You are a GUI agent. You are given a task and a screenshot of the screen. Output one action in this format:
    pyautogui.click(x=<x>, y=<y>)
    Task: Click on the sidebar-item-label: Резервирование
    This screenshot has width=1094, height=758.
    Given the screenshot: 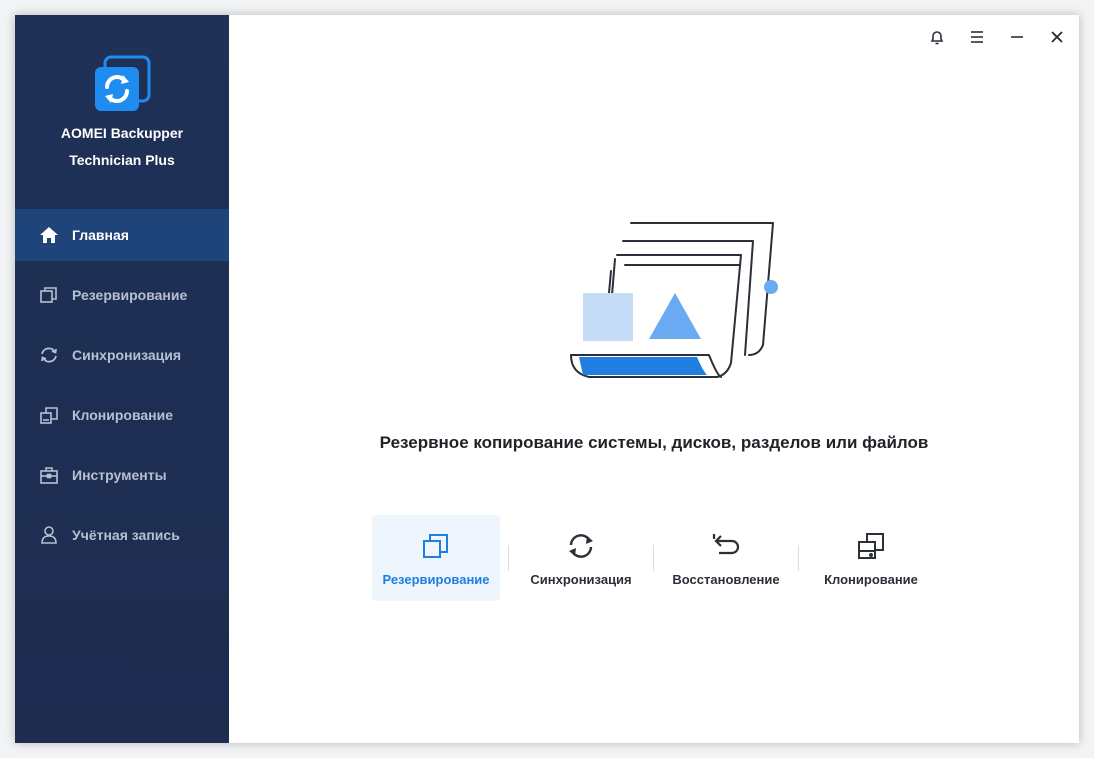 What is the action you would take?
    pyautogui.click(x=130, y=295)
    